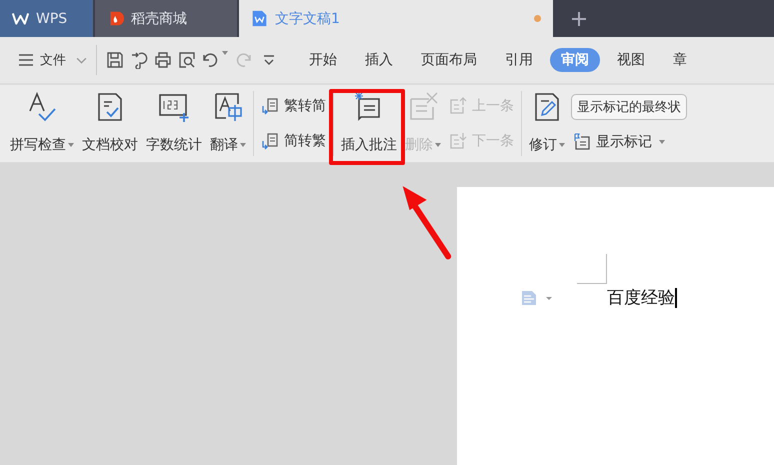 Image resolution: width=774 pixels, height=465 pixels. Describe the element at coordinates (259, 18) in the screenshot. I see `document-logo-icon` at that location.